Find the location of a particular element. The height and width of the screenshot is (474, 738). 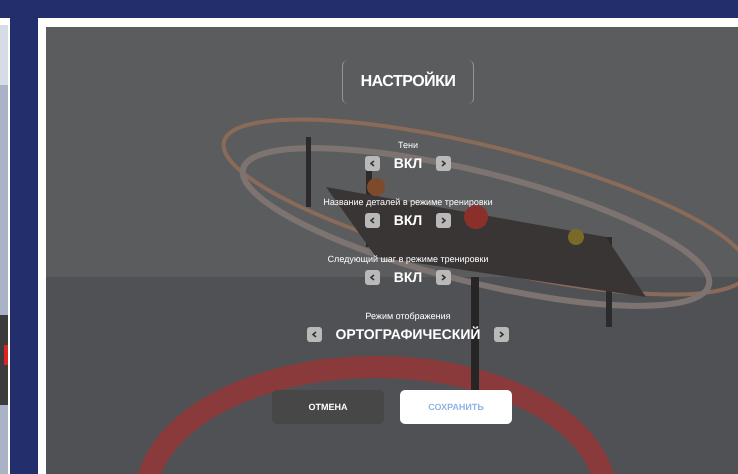

setting-label: Название деталей в режиме тренировки is located at coordinates (408, 202).